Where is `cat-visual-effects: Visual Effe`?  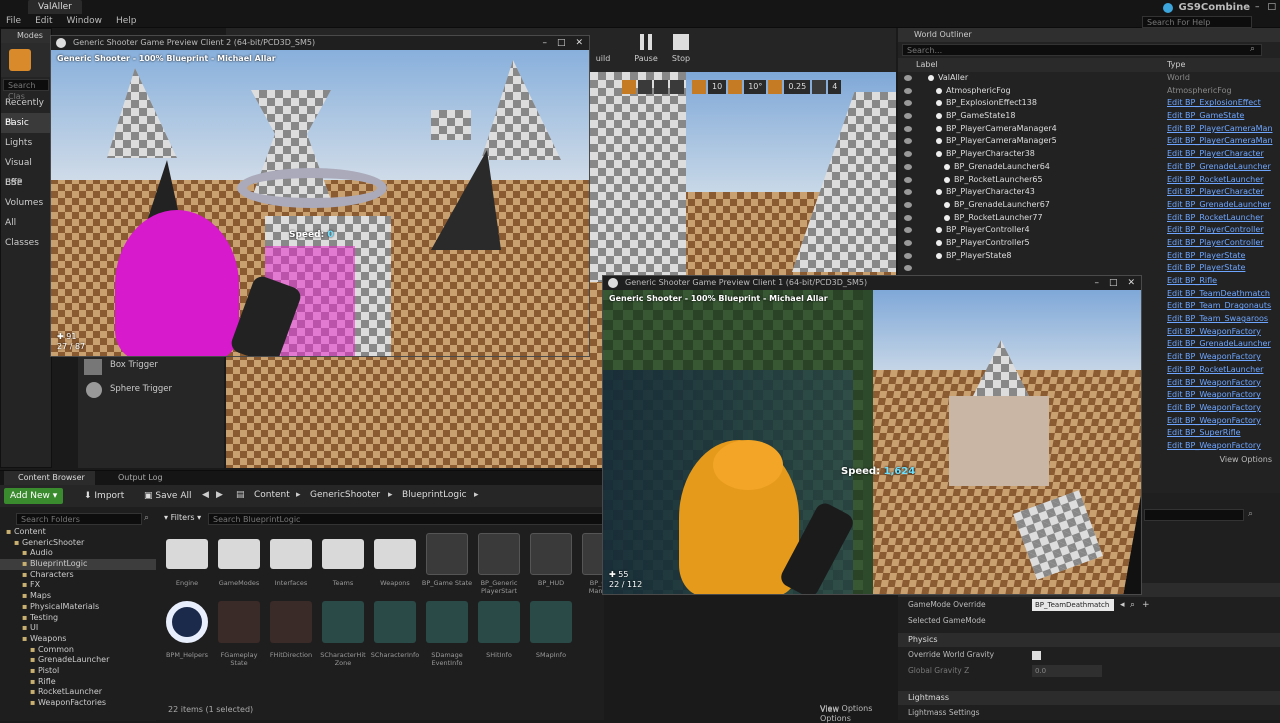 cat-visual-effects: Visual Effe is located at coordinates (26, 170).